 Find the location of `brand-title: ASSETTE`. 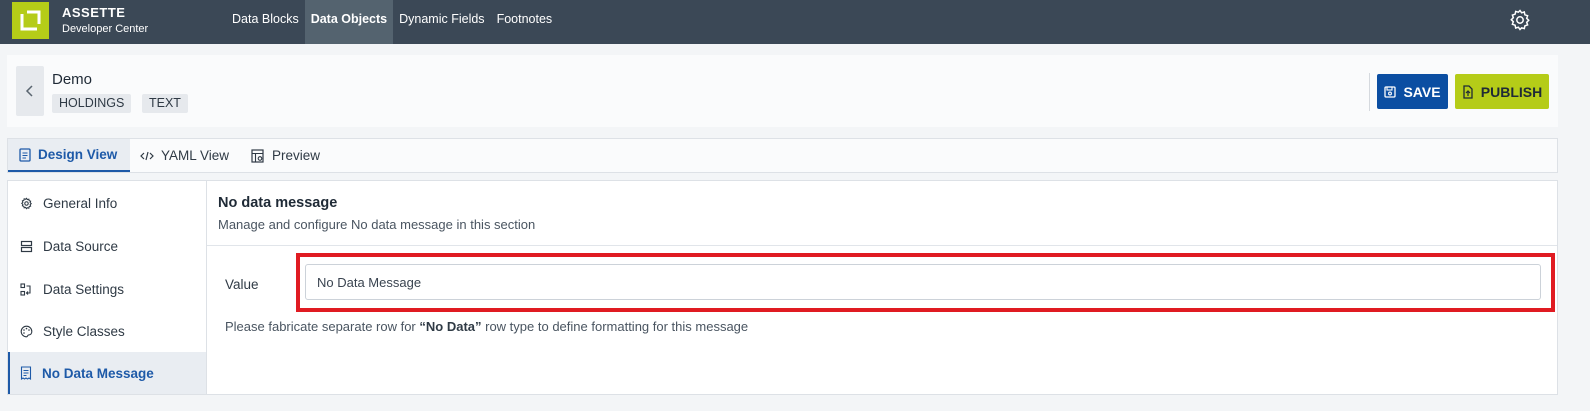

brand-title: ASSETTE is located at coordinates (94, 12).